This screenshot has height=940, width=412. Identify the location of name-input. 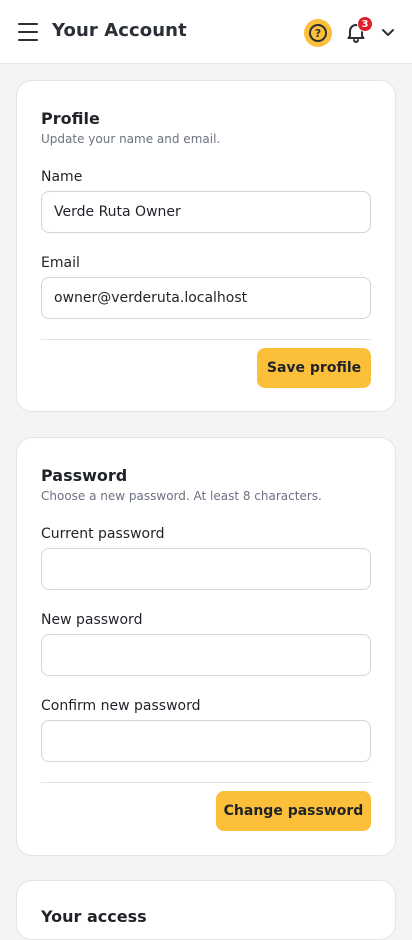
(206, 212).